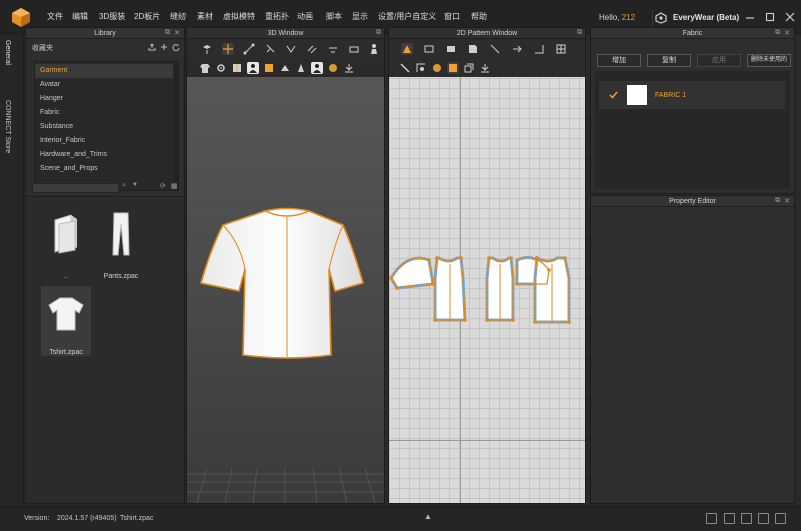 Image resolution: width=801 pixels, height=531 pixels. Describe the element at coordinates (66, 245) in the screenshot. I see `file-tile-parent: ..` at that location.